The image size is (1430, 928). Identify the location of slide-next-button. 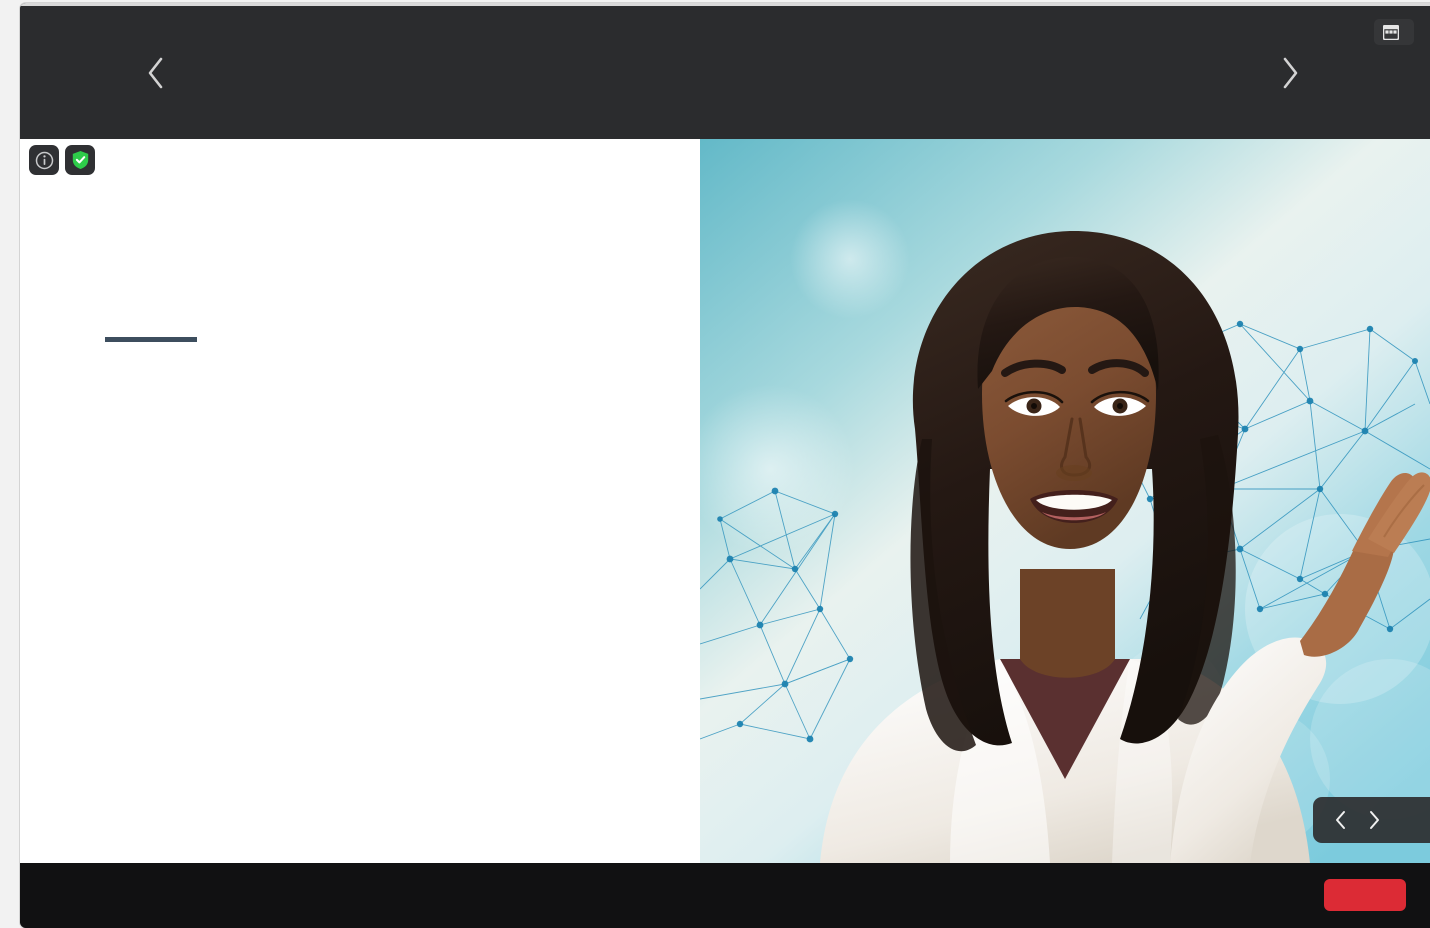
(1374, 820).